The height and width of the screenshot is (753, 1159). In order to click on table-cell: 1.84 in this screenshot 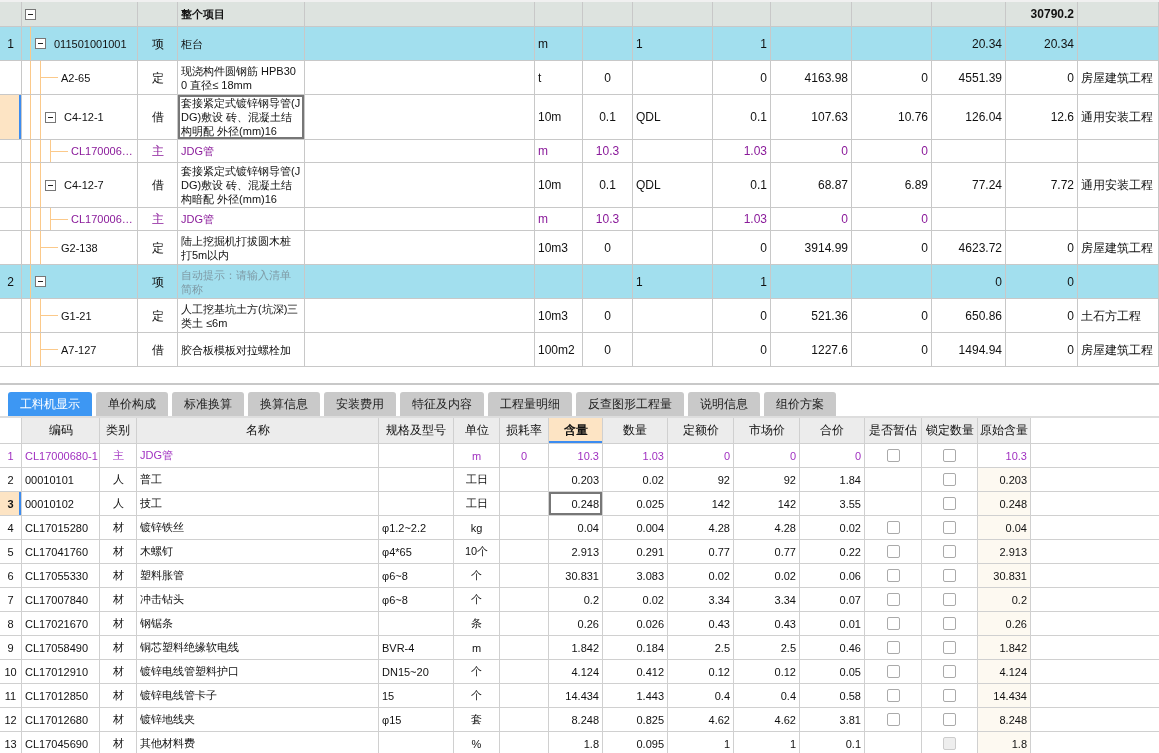, I will do `click(832, 479)`.